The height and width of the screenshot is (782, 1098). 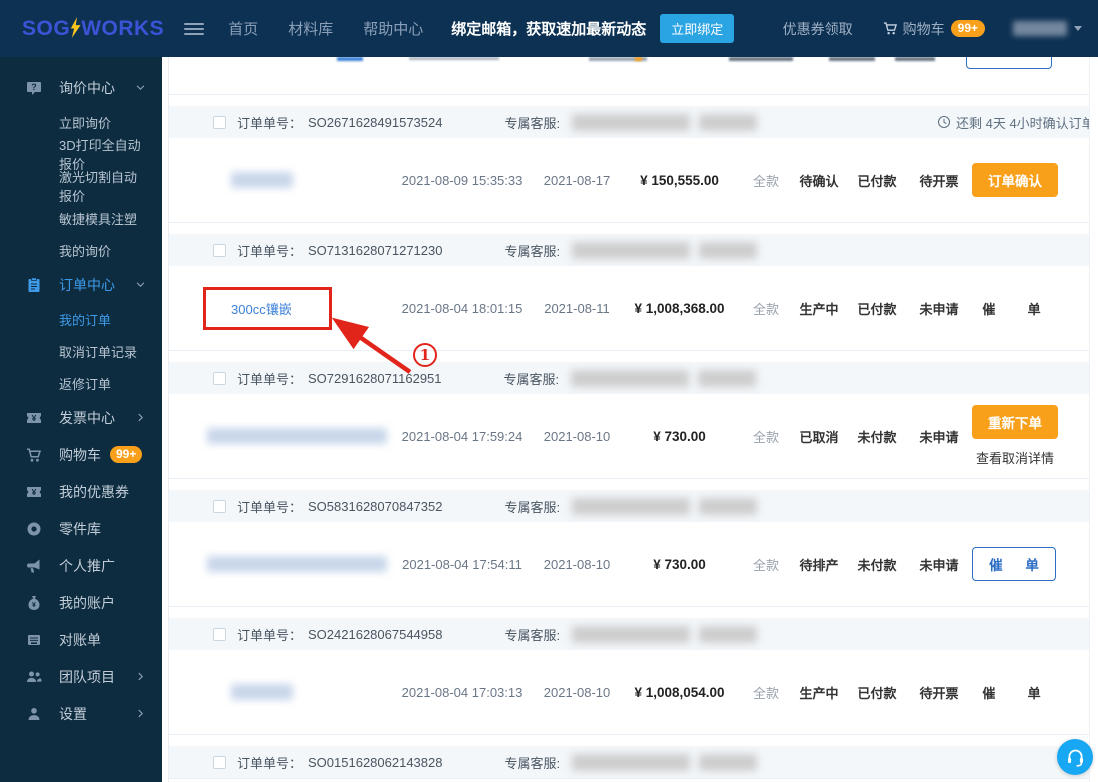 What do you see at coordinates (81, 676) in the screenshot?
I see `sidebar-item: 团队项目` at bounding box center [81, 676].